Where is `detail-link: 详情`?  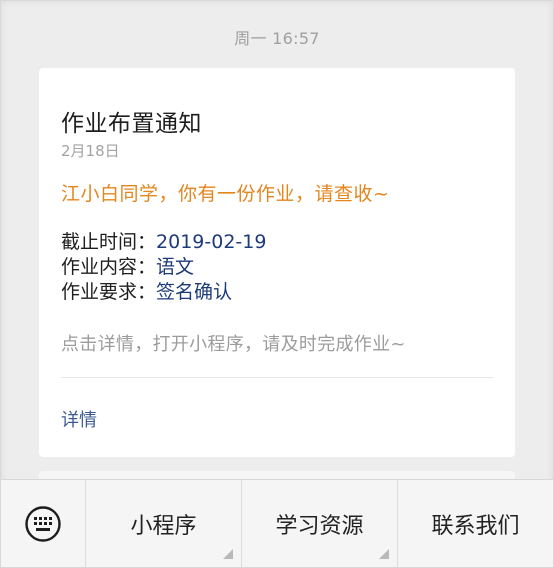 detail-link: 详情 is located at coordinates (79, 419).